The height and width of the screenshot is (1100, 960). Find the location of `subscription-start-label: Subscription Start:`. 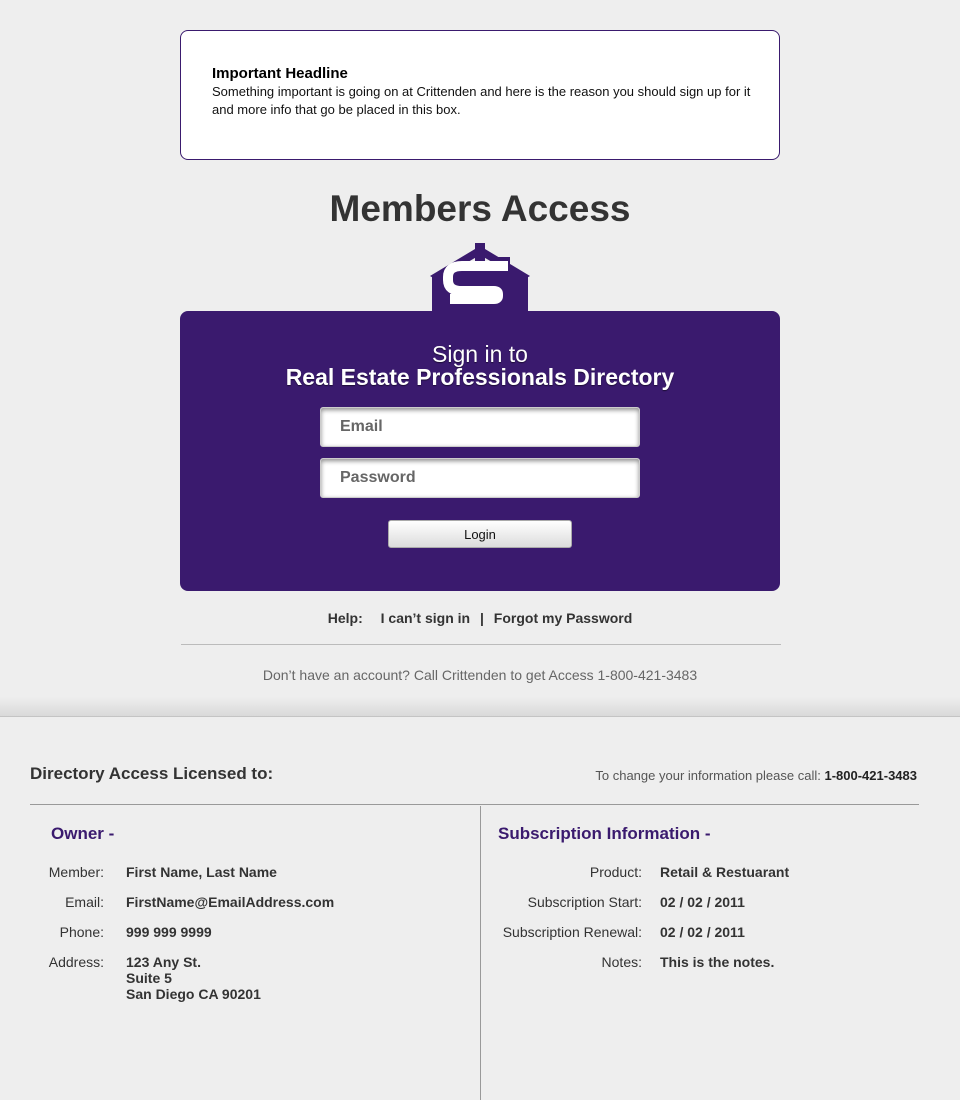

subscription-start-label: Subscription Start: is located at coordinates (584, 902).